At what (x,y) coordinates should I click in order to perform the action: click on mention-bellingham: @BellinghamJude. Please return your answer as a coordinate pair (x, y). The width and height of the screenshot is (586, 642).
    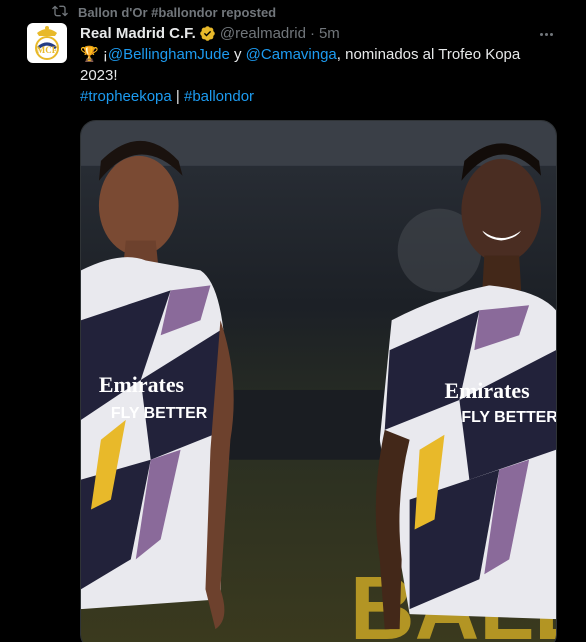
    Looking at the image, I should click on (169, 54).